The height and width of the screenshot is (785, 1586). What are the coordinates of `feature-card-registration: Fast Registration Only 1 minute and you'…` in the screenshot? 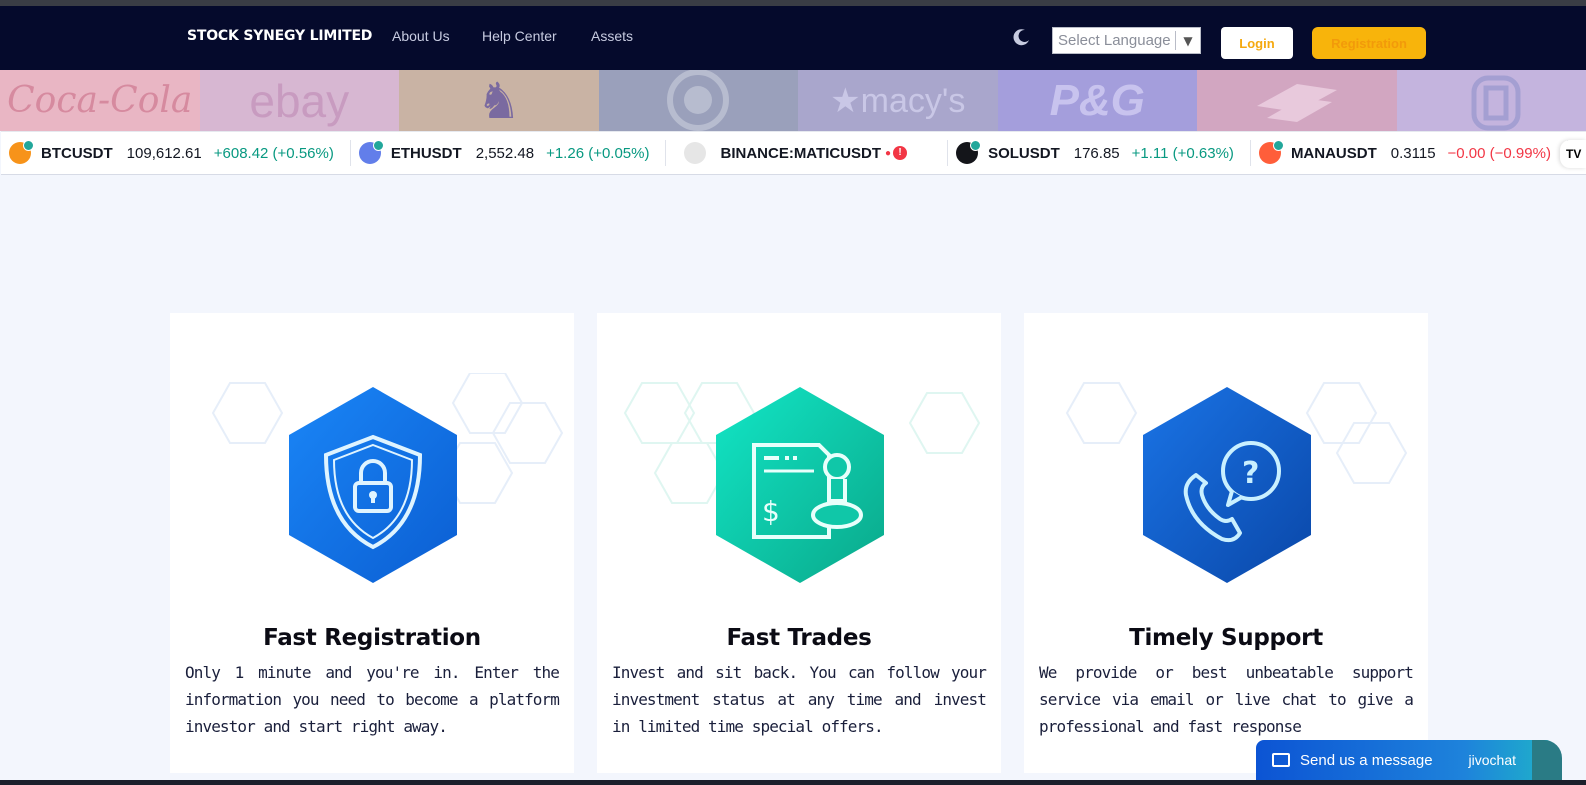 It's located at (372, 543).